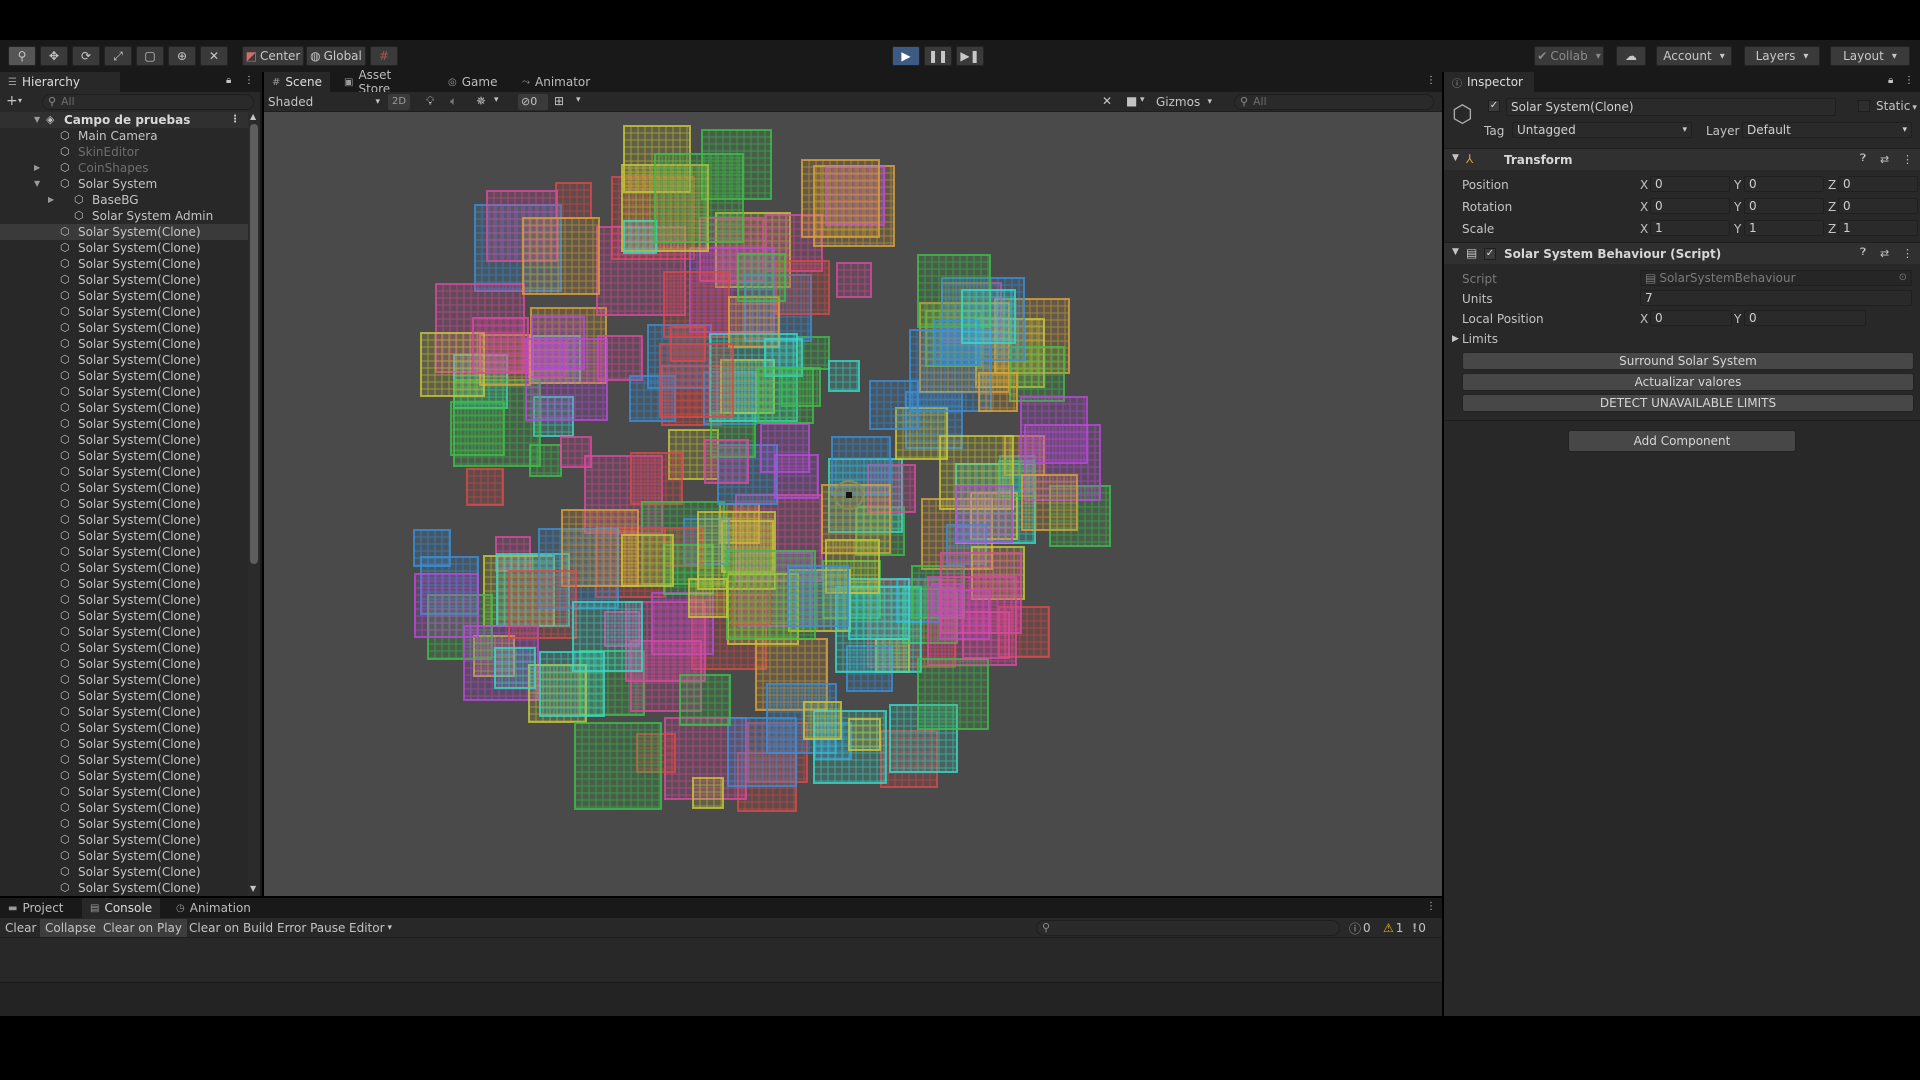 Image resolution: width=1920 pixels, height=1080 pixels. I want to click on account-dropdown: Account, so click(1694, 56).